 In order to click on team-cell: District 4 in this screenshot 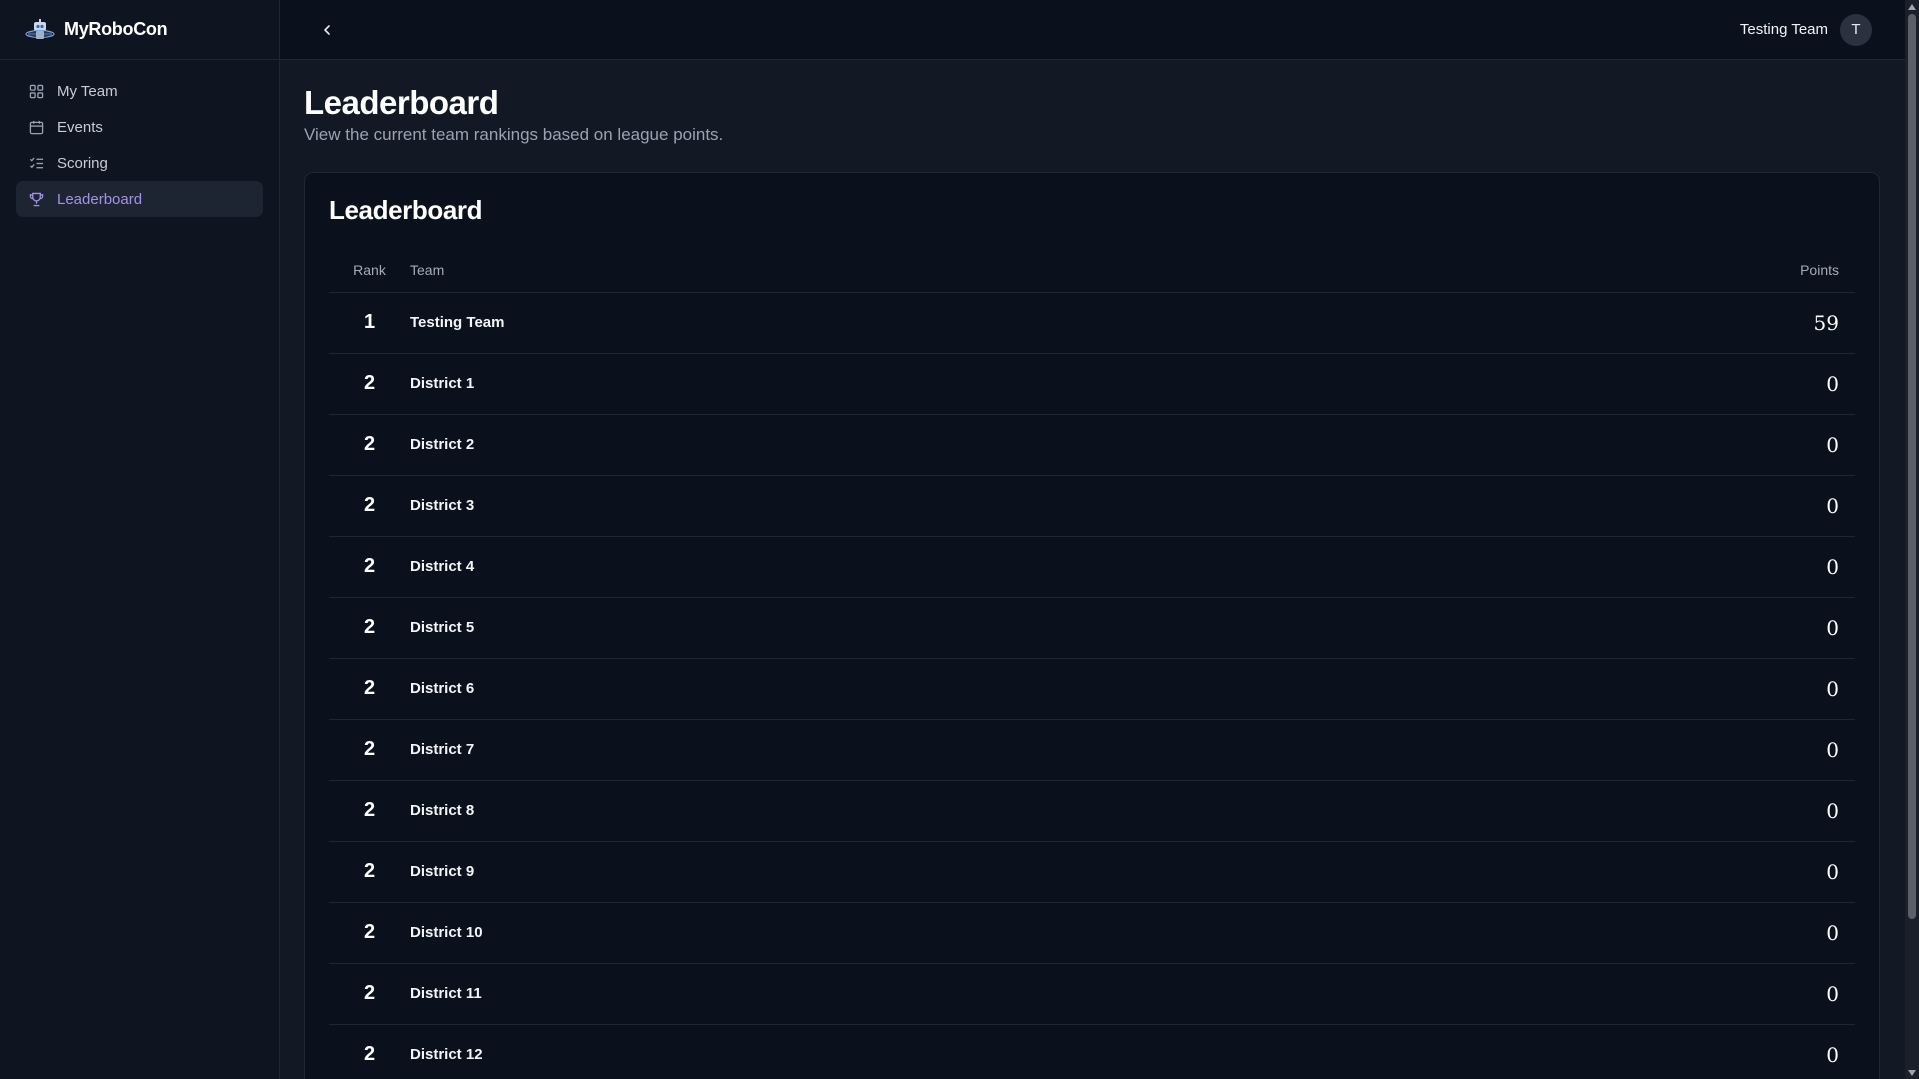, I will do `click(867, 567)`.